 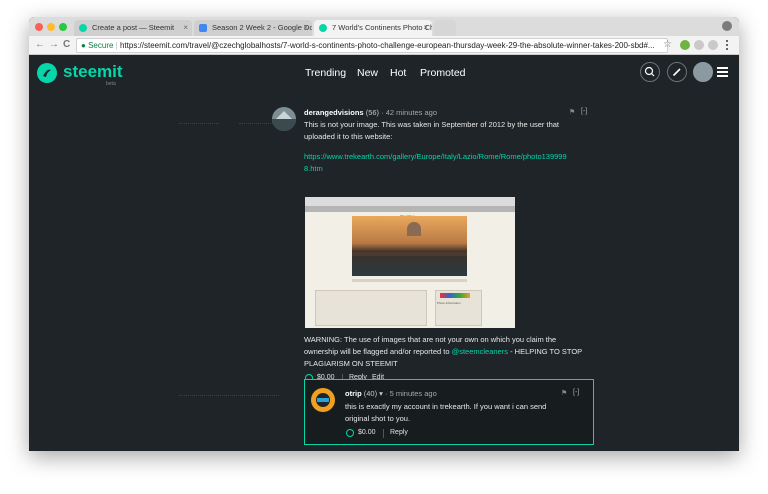 I want to click on user-avatar, so click(x=703, y=72).